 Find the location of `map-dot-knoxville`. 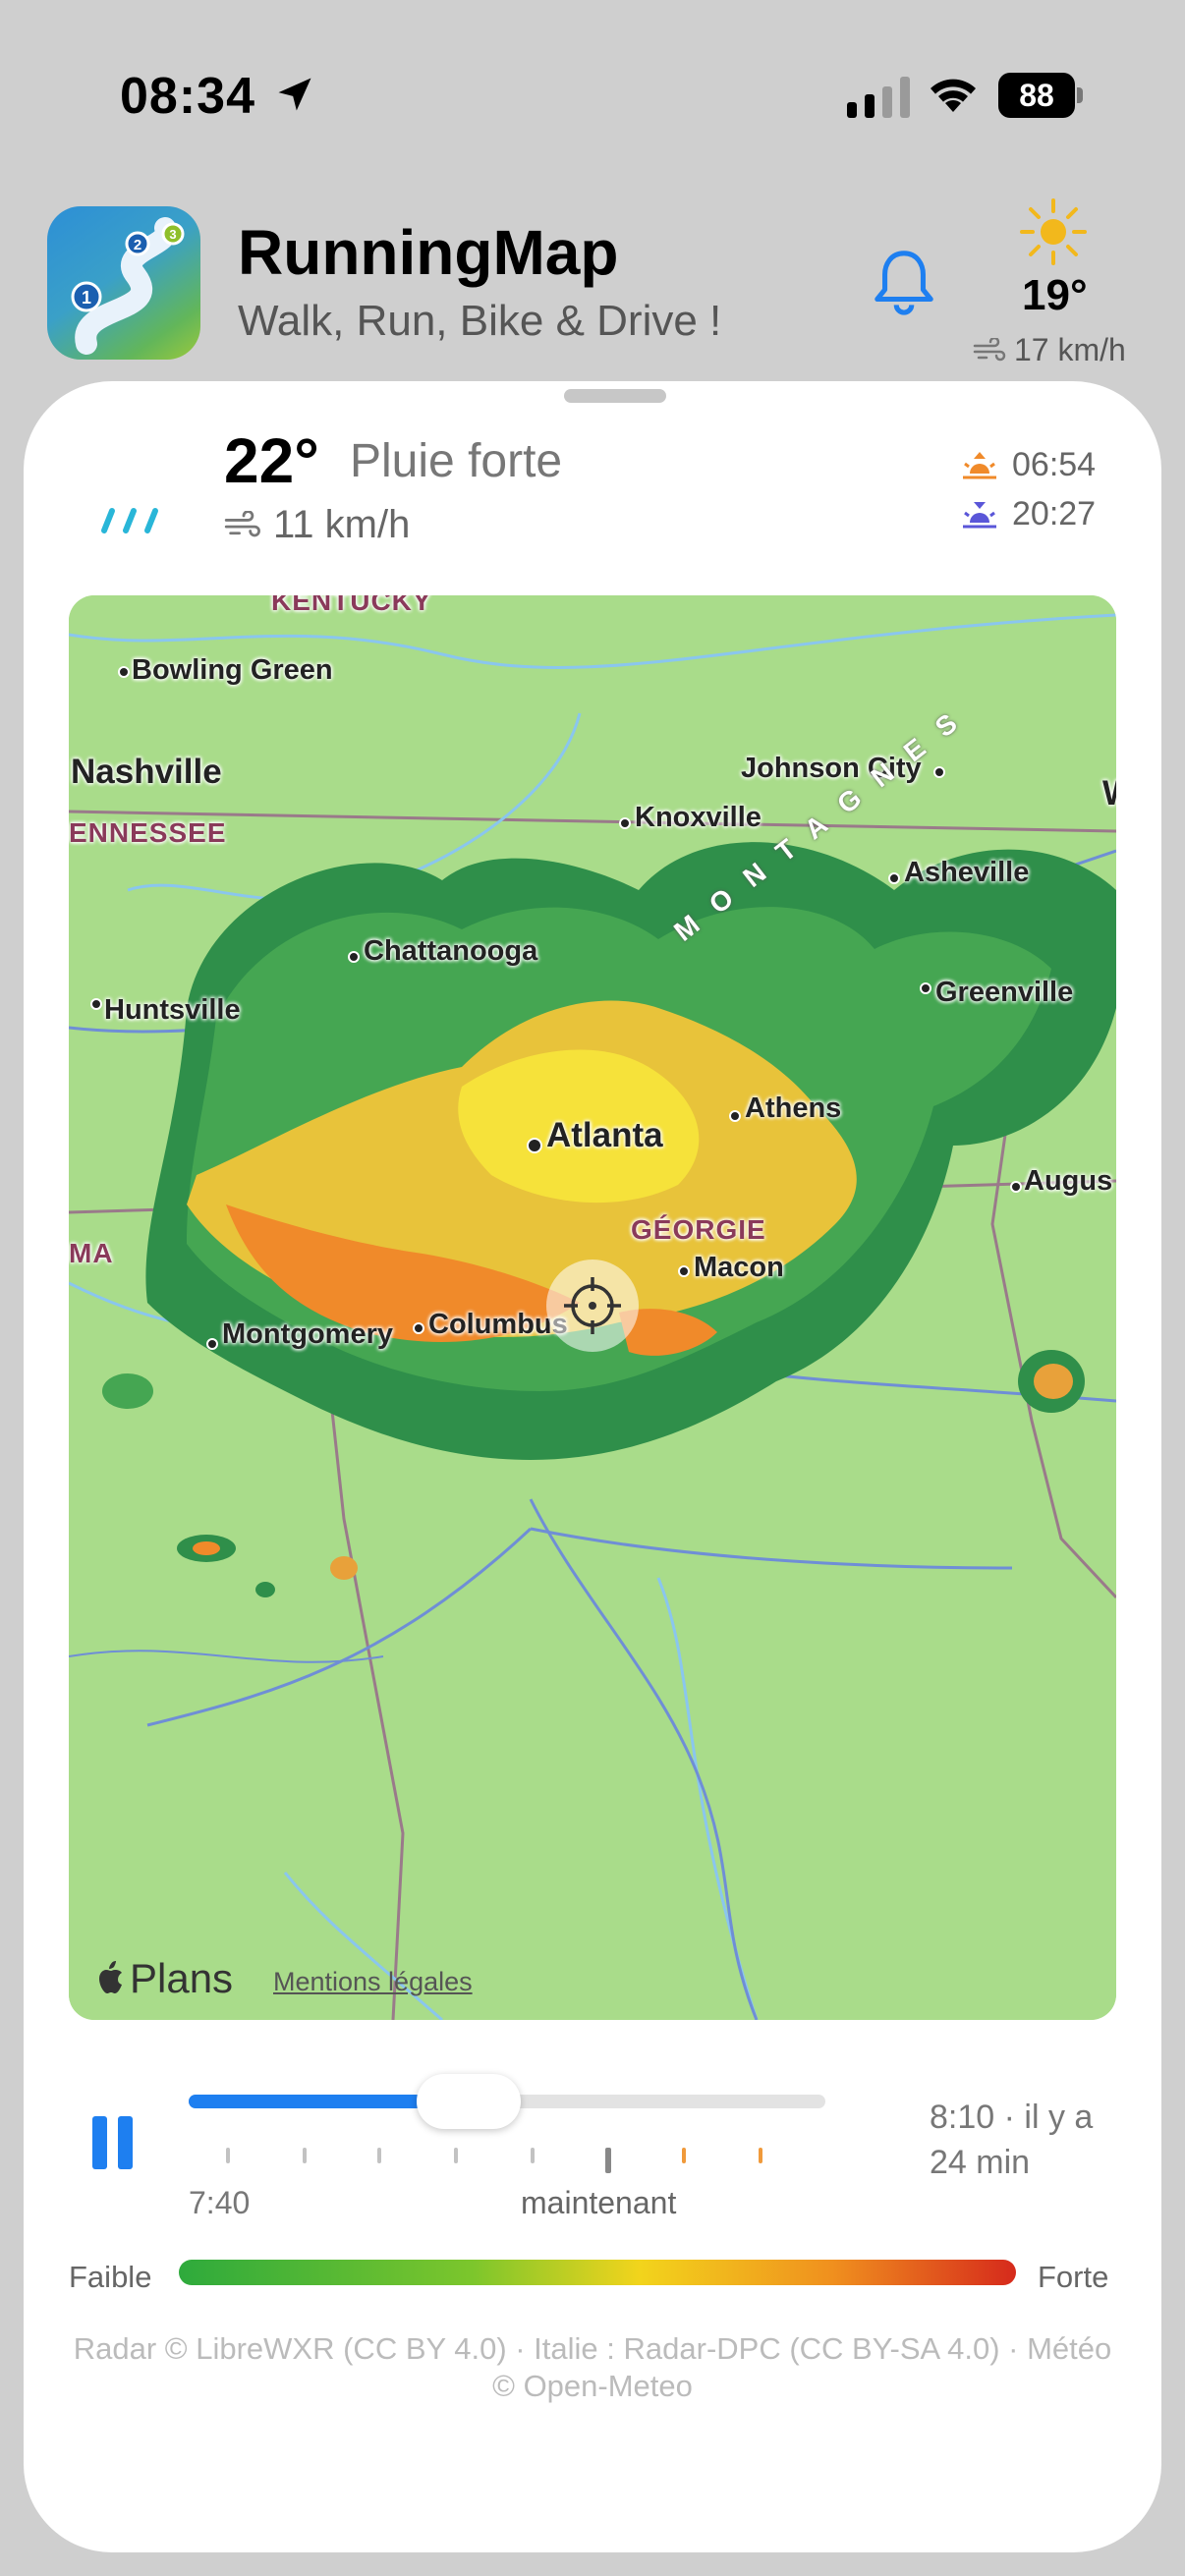

map-dot-knoxville is located at coordinates (625, 823).